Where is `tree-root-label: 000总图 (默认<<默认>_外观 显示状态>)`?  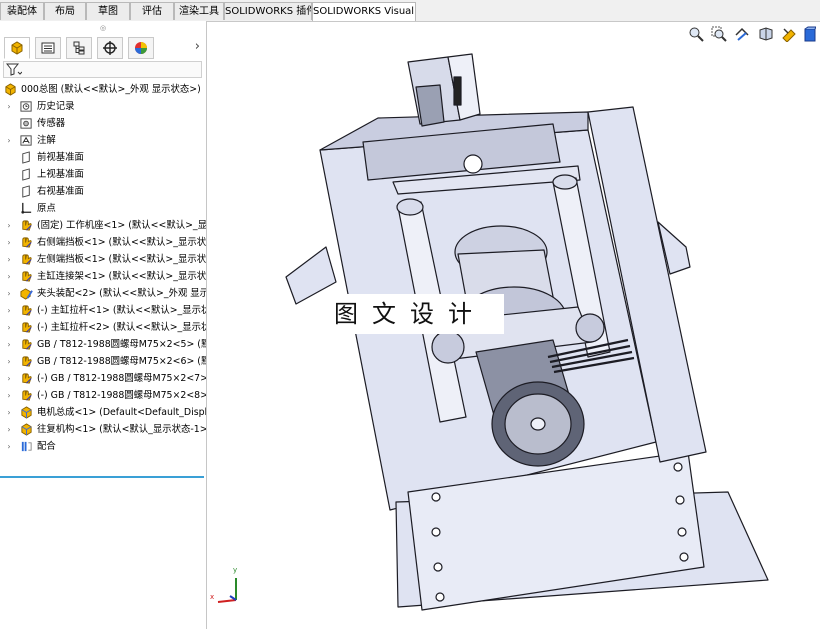 tree-root-label: 000总图 (默认<<默认>_外观 显示状态>) is located at coordinates (111, 89).